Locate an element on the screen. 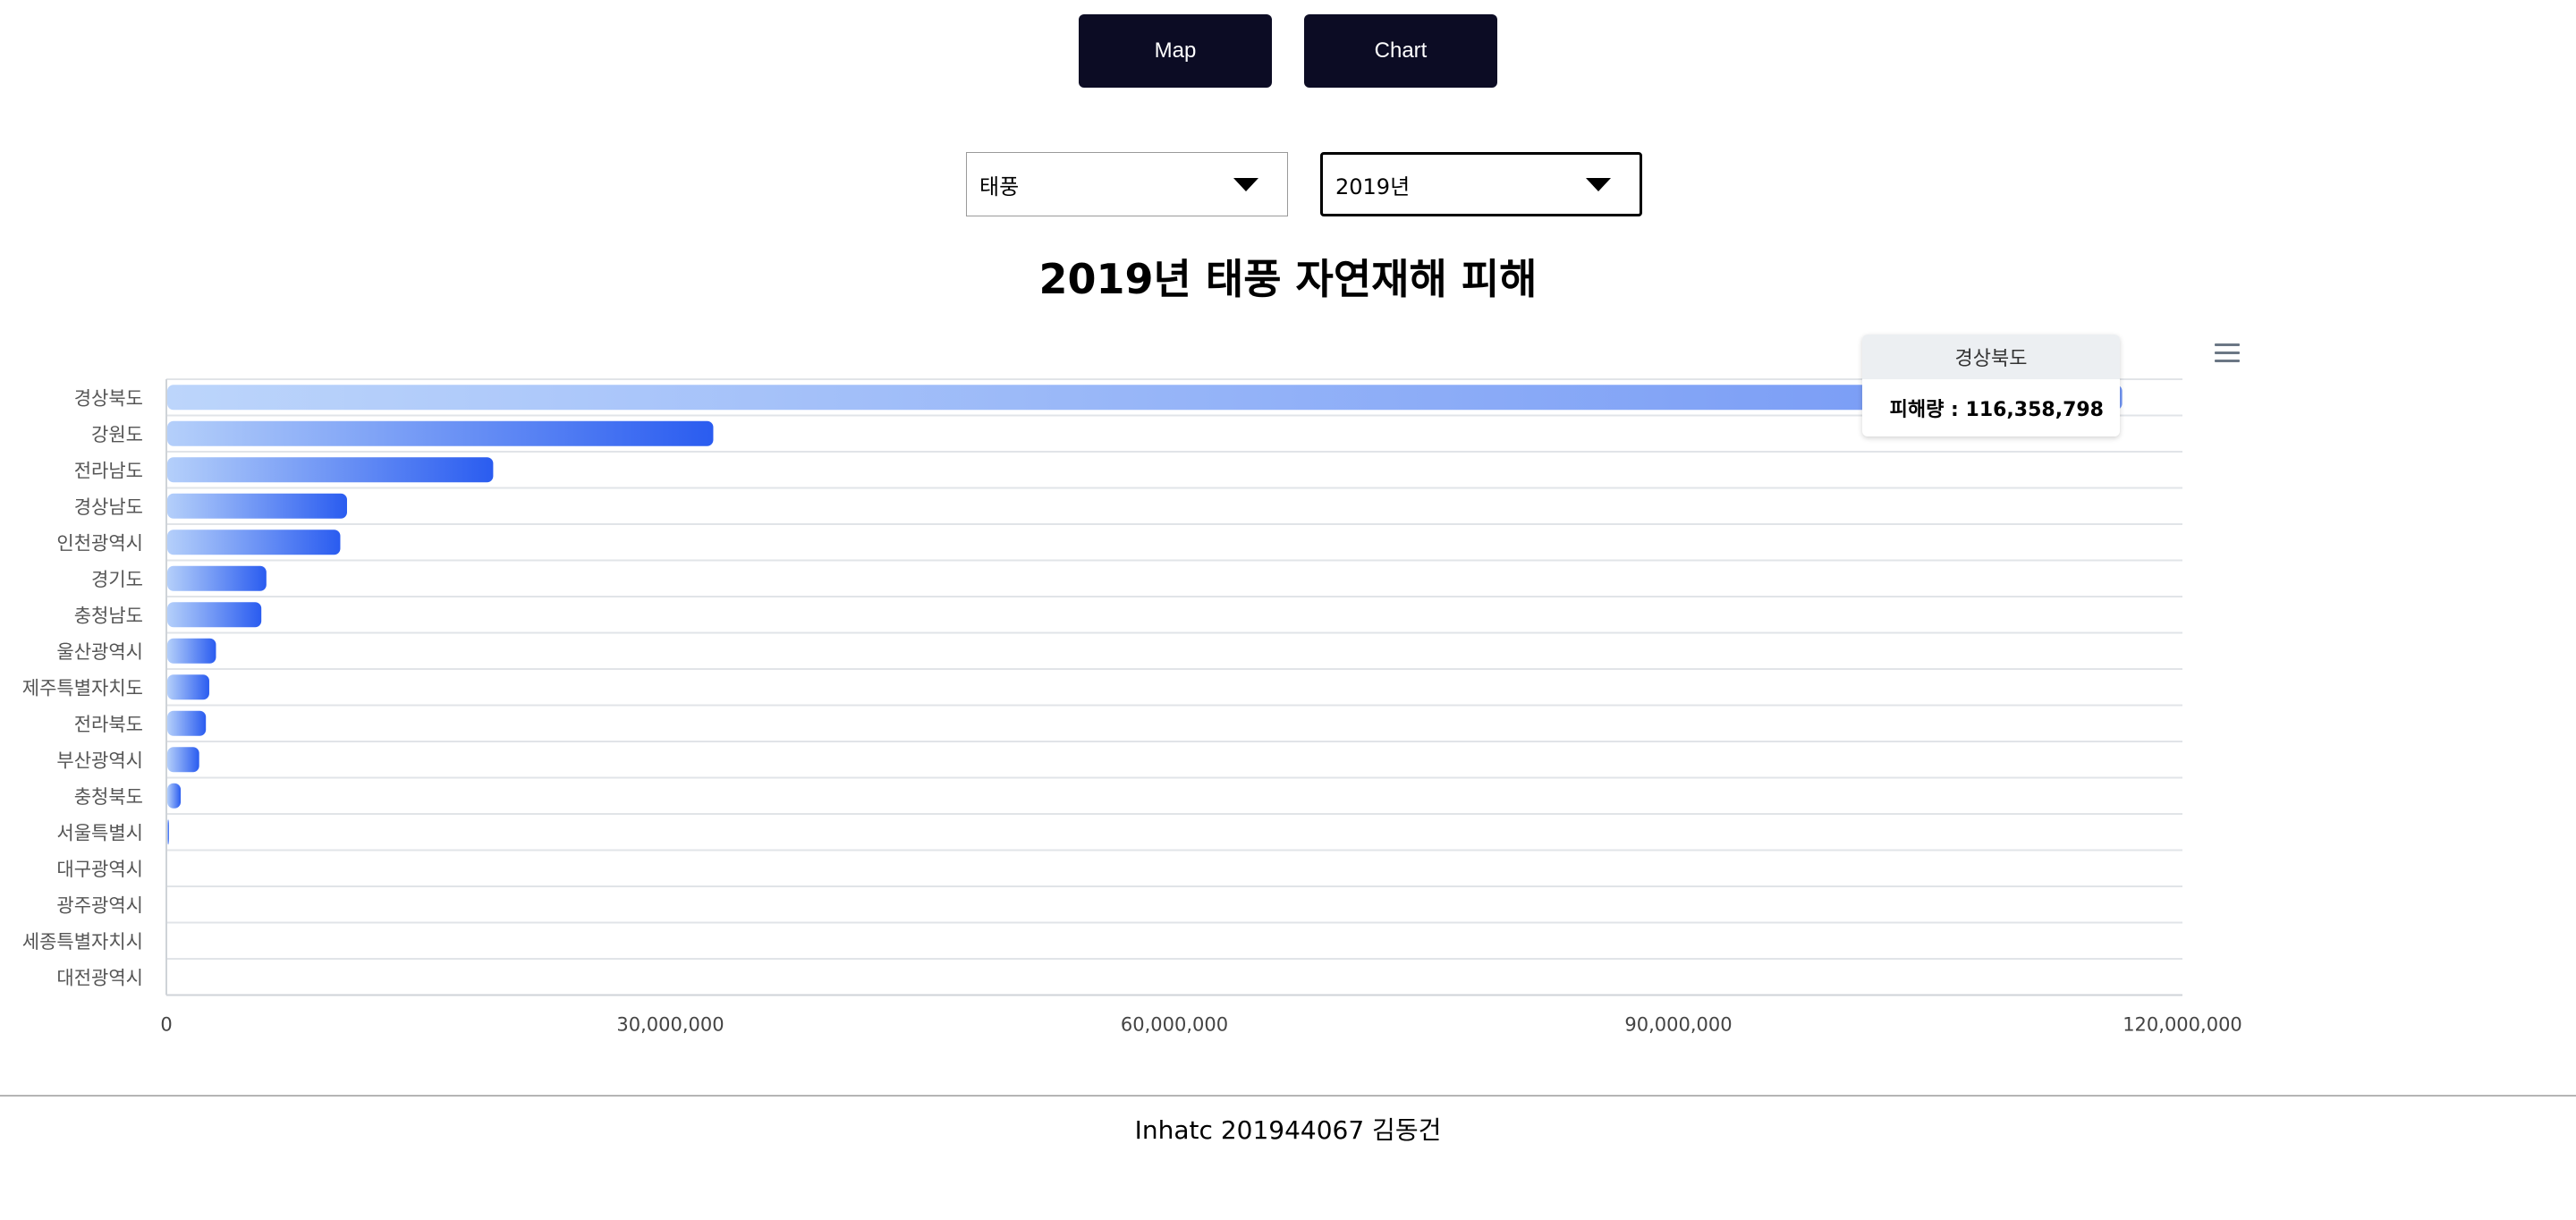  year-select: 2019년 is located at coordinates (1481, 184).